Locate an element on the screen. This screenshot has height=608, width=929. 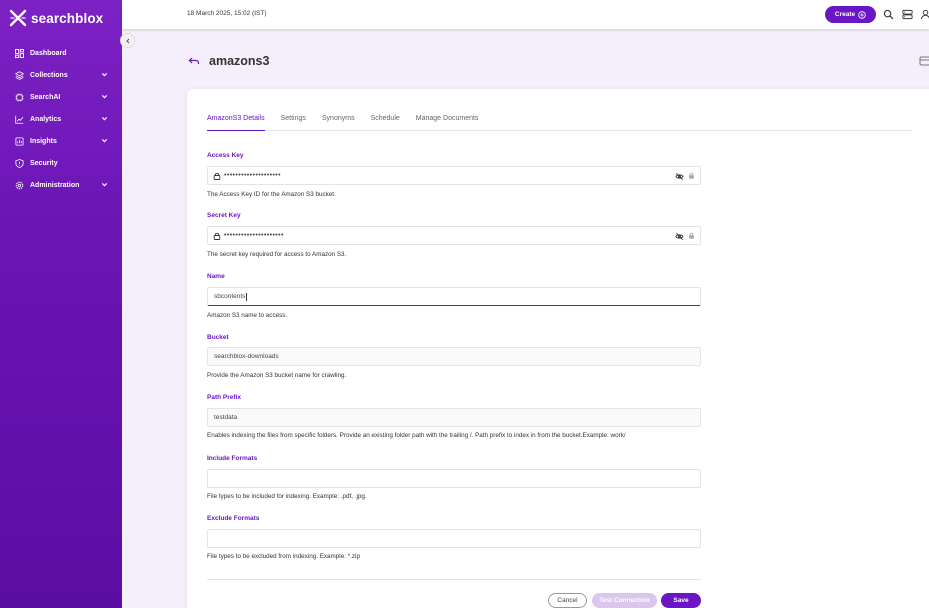
access-key-label: Access Key is located at coordinates (225, 155).